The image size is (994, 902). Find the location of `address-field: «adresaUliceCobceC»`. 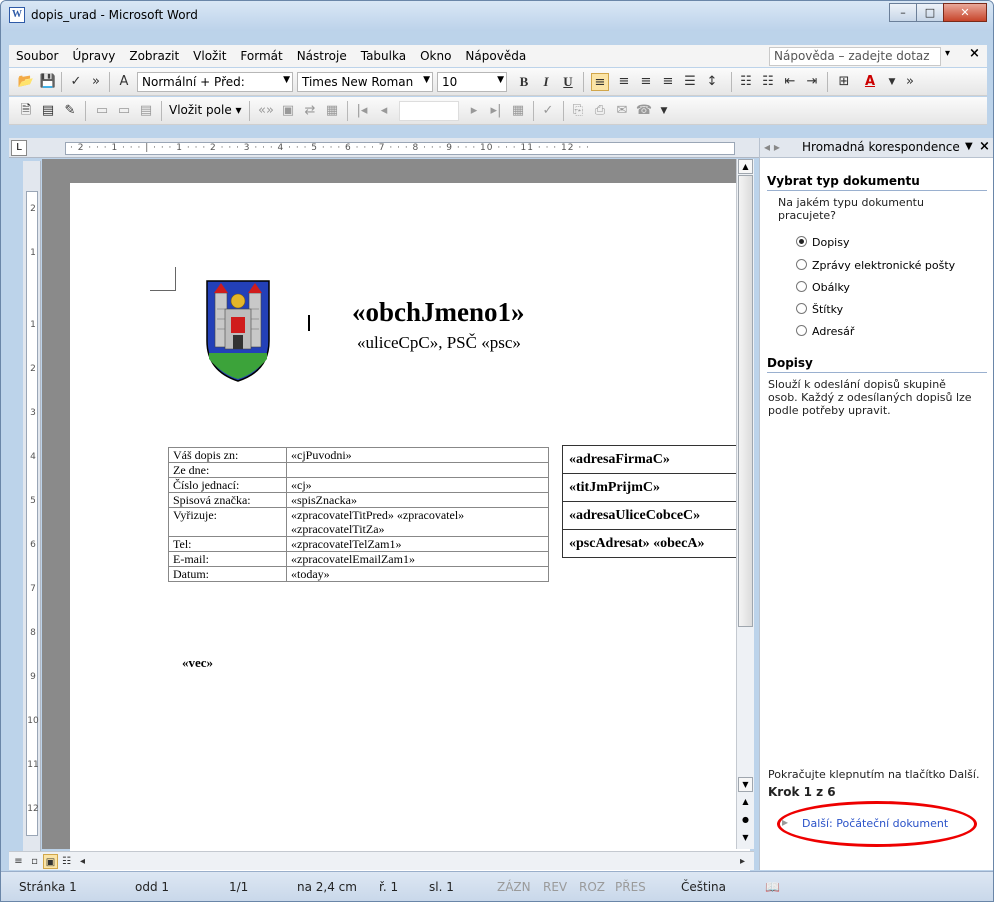

address-field: «adresaUliceCobceC» is located at coordinates (652, 515).